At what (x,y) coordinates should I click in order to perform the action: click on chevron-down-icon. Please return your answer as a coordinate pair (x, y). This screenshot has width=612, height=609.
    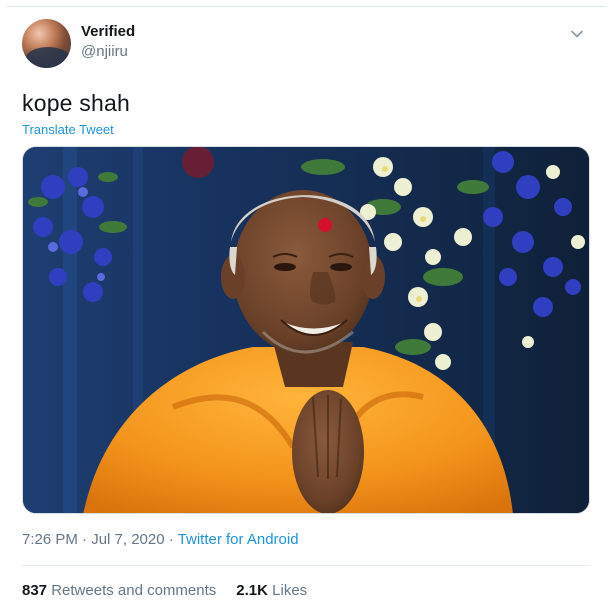
    Looking at the image, I should click on (577, 34).